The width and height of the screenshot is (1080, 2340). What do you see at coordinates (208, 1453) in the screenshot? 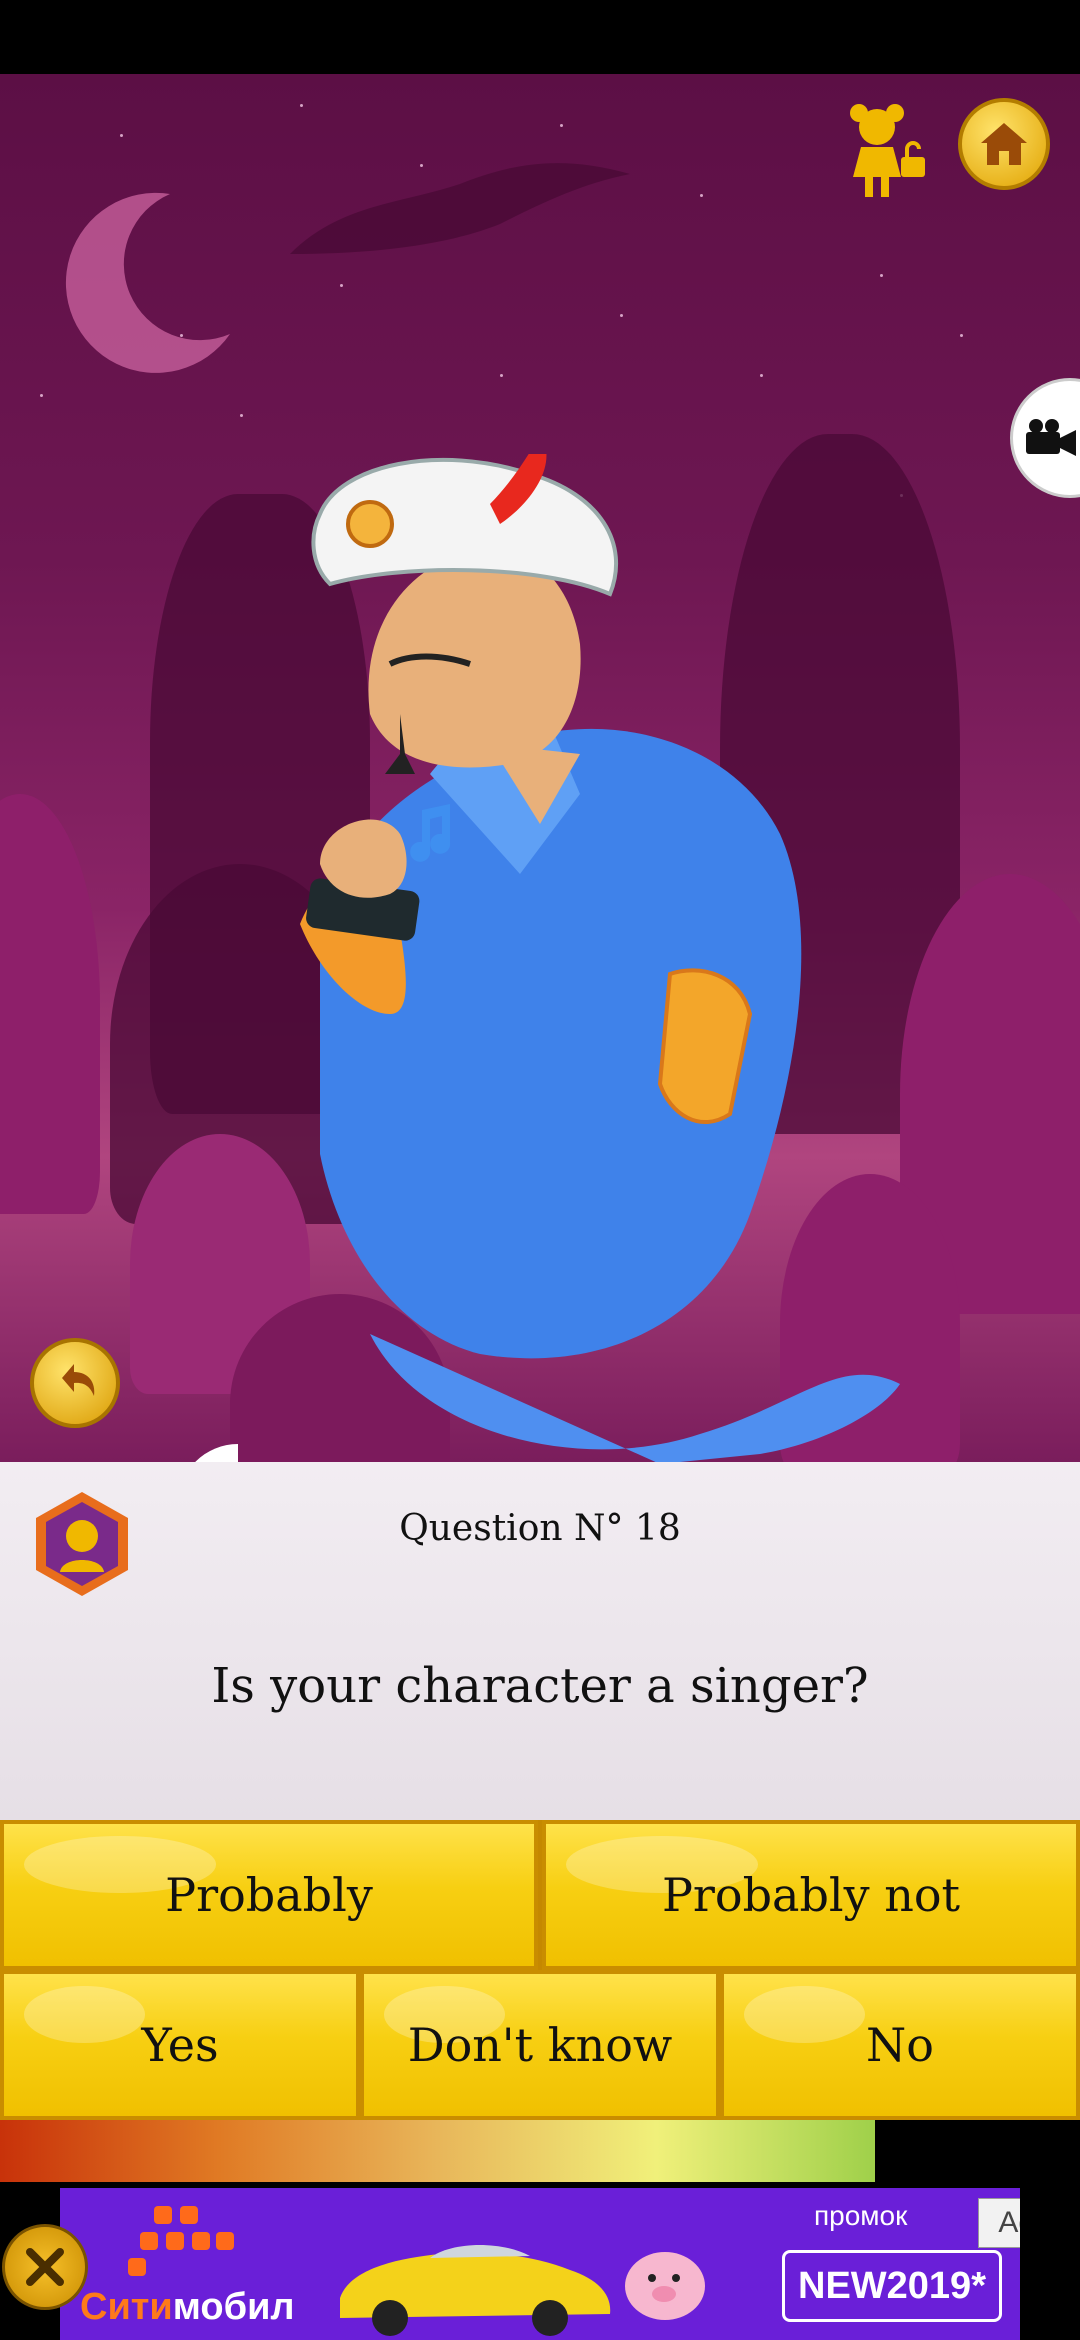
I see `speech-bubble-tail` at bounding box center [208, 1453].